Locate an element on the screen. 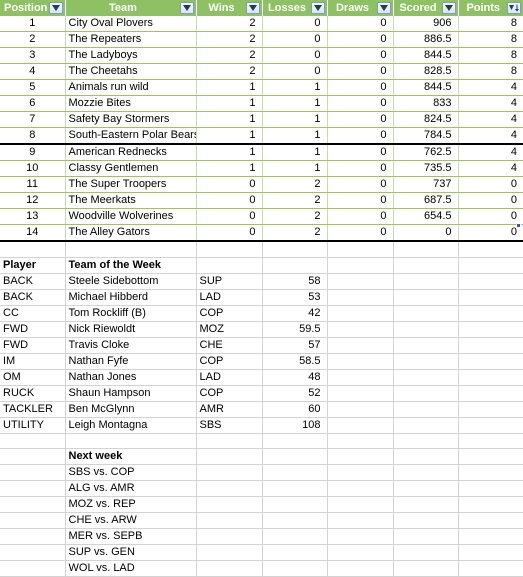 This screenshot has width=523, height=577. list-item: MOZ vs. REP is located at coordinates (261, 504).